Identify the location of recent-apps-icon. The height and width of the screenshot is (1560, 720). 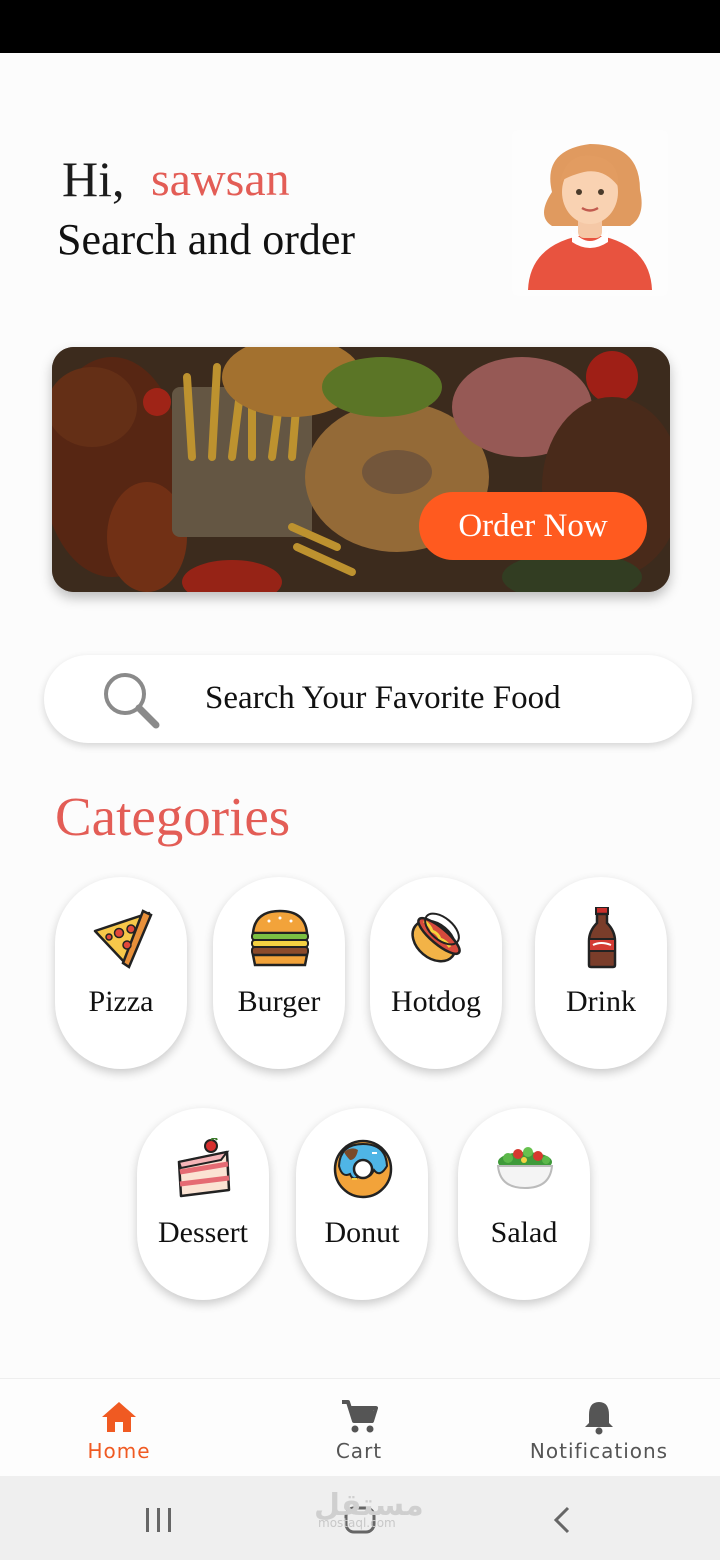
(159, 1520).